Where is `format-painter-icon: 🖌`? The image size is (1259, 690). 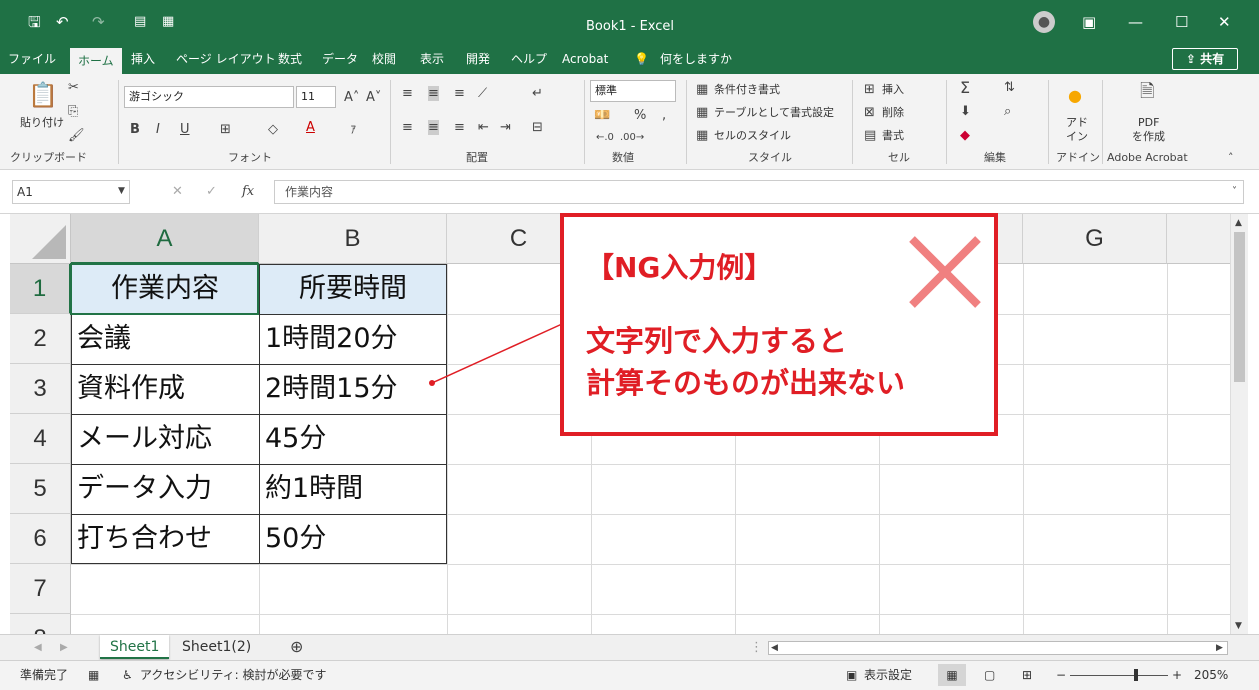 format-painter-icon: 🖌 is located at coordinates (76, 135).